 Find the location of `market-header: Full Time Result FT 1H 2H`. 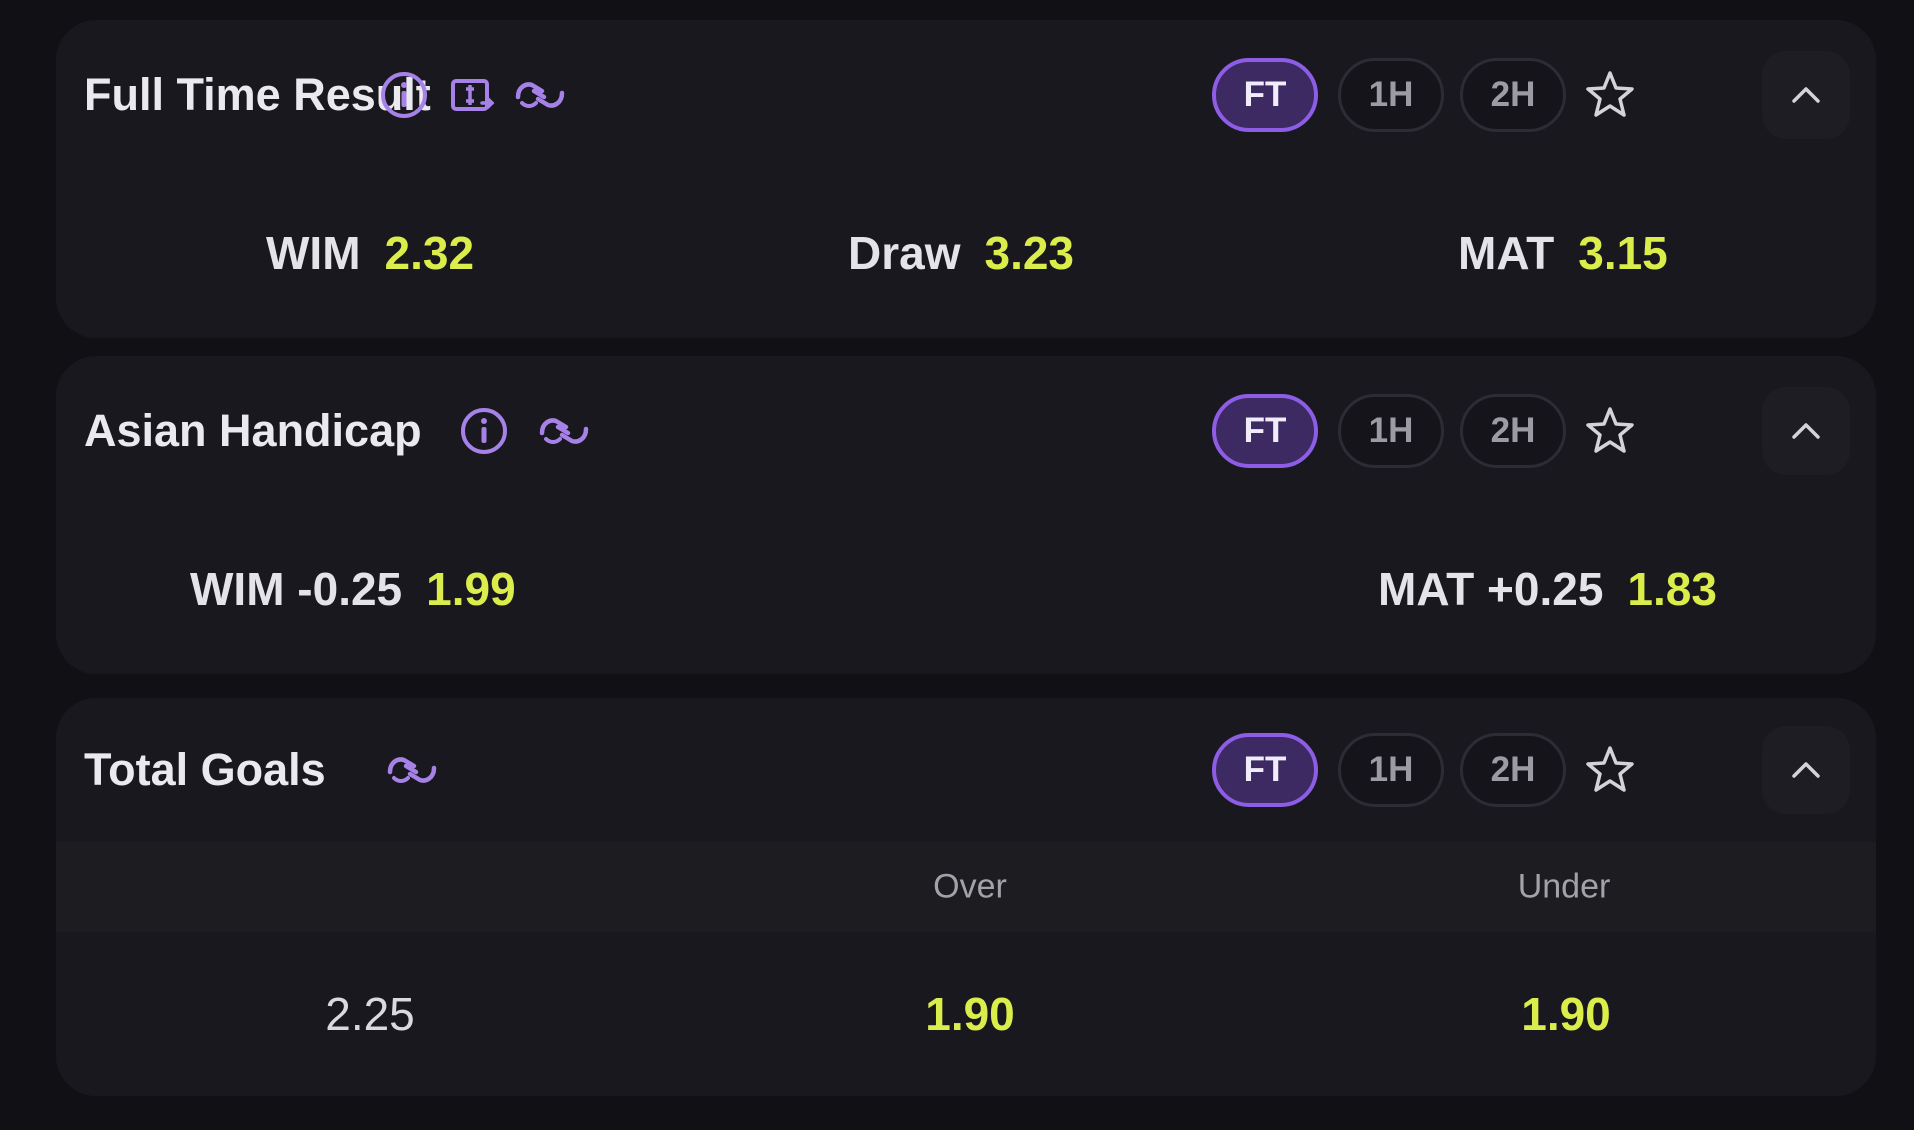

market-header: Full Time Result FT 1H 2H is located at coordinates (966, 95).